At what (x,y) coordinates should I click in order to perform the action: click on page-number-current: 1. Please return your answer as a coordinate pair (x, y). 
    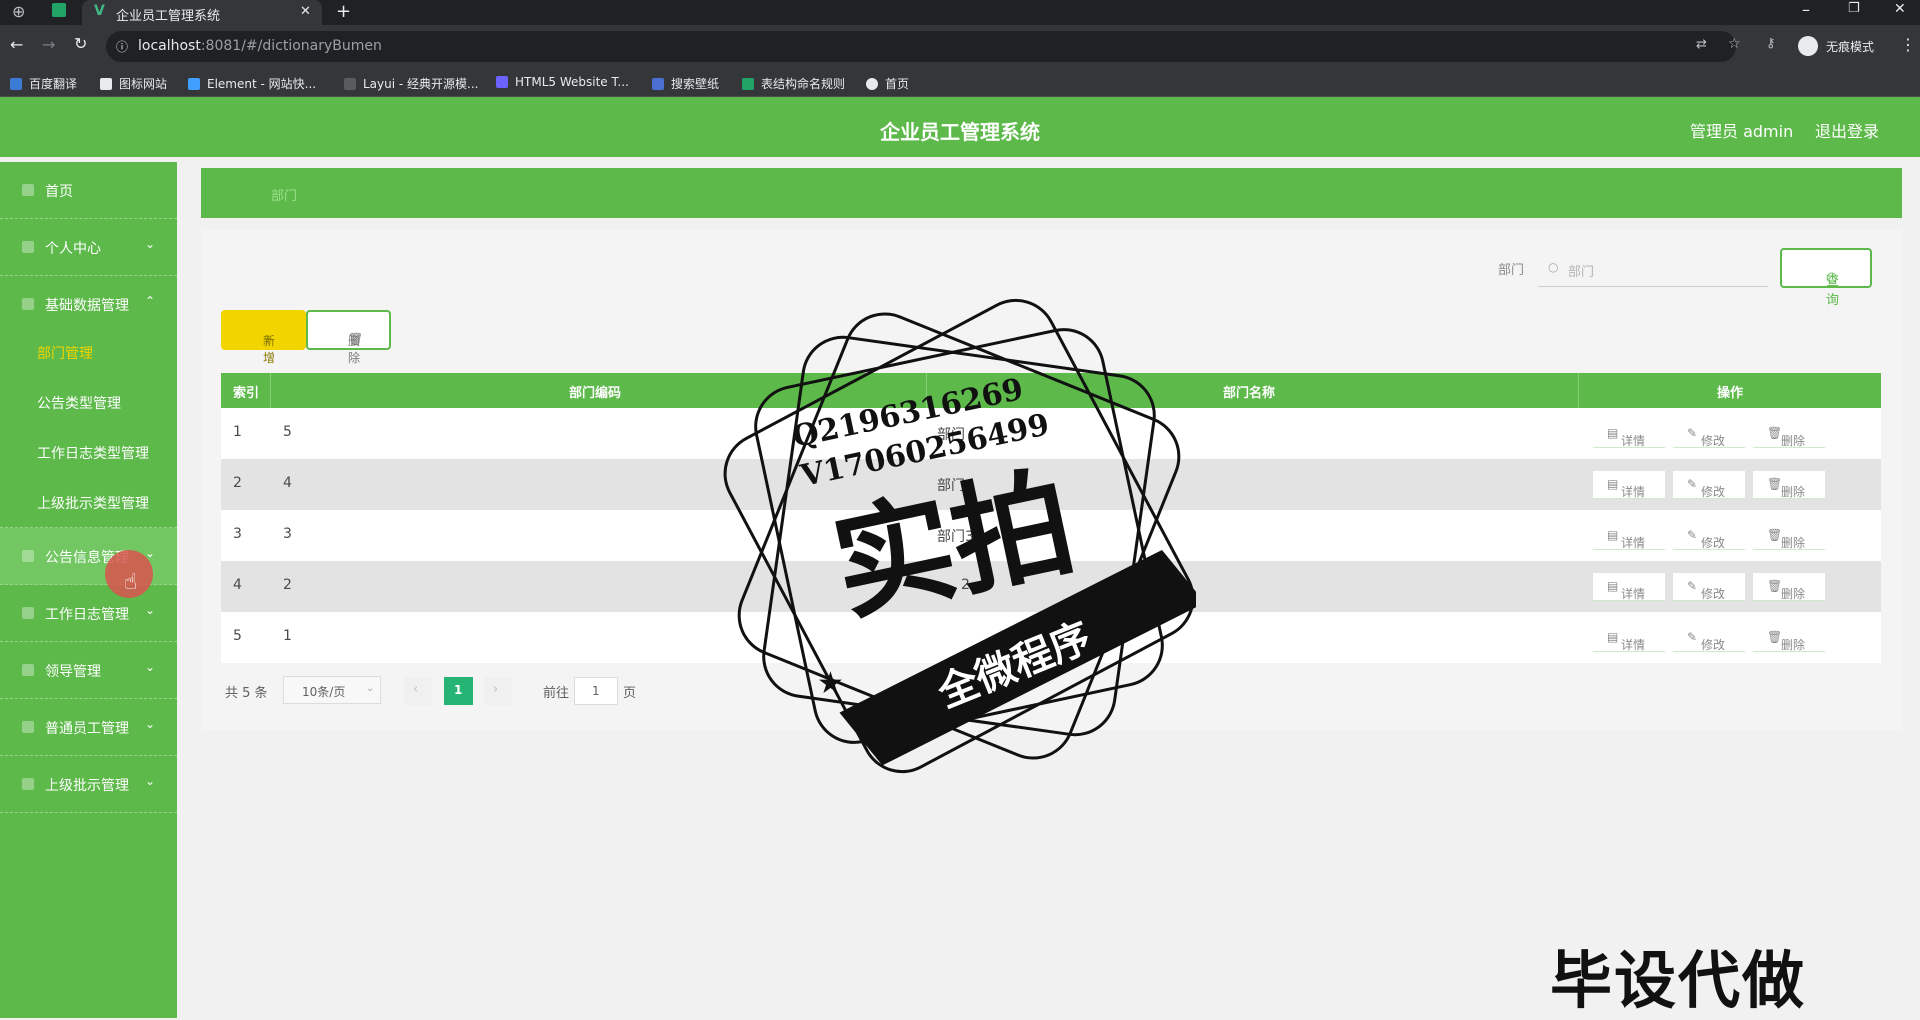
    Looking at the image, I should click on (458, 691).